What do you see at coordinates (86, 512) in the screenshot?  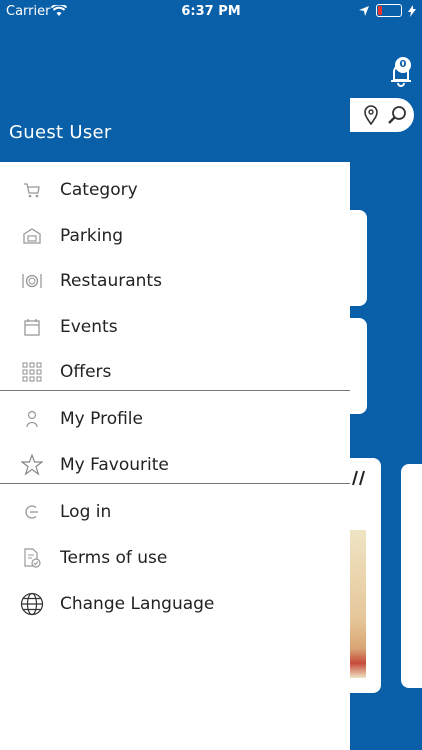 I see `menu-item-label: Log in` at bounding box center [86, 512].